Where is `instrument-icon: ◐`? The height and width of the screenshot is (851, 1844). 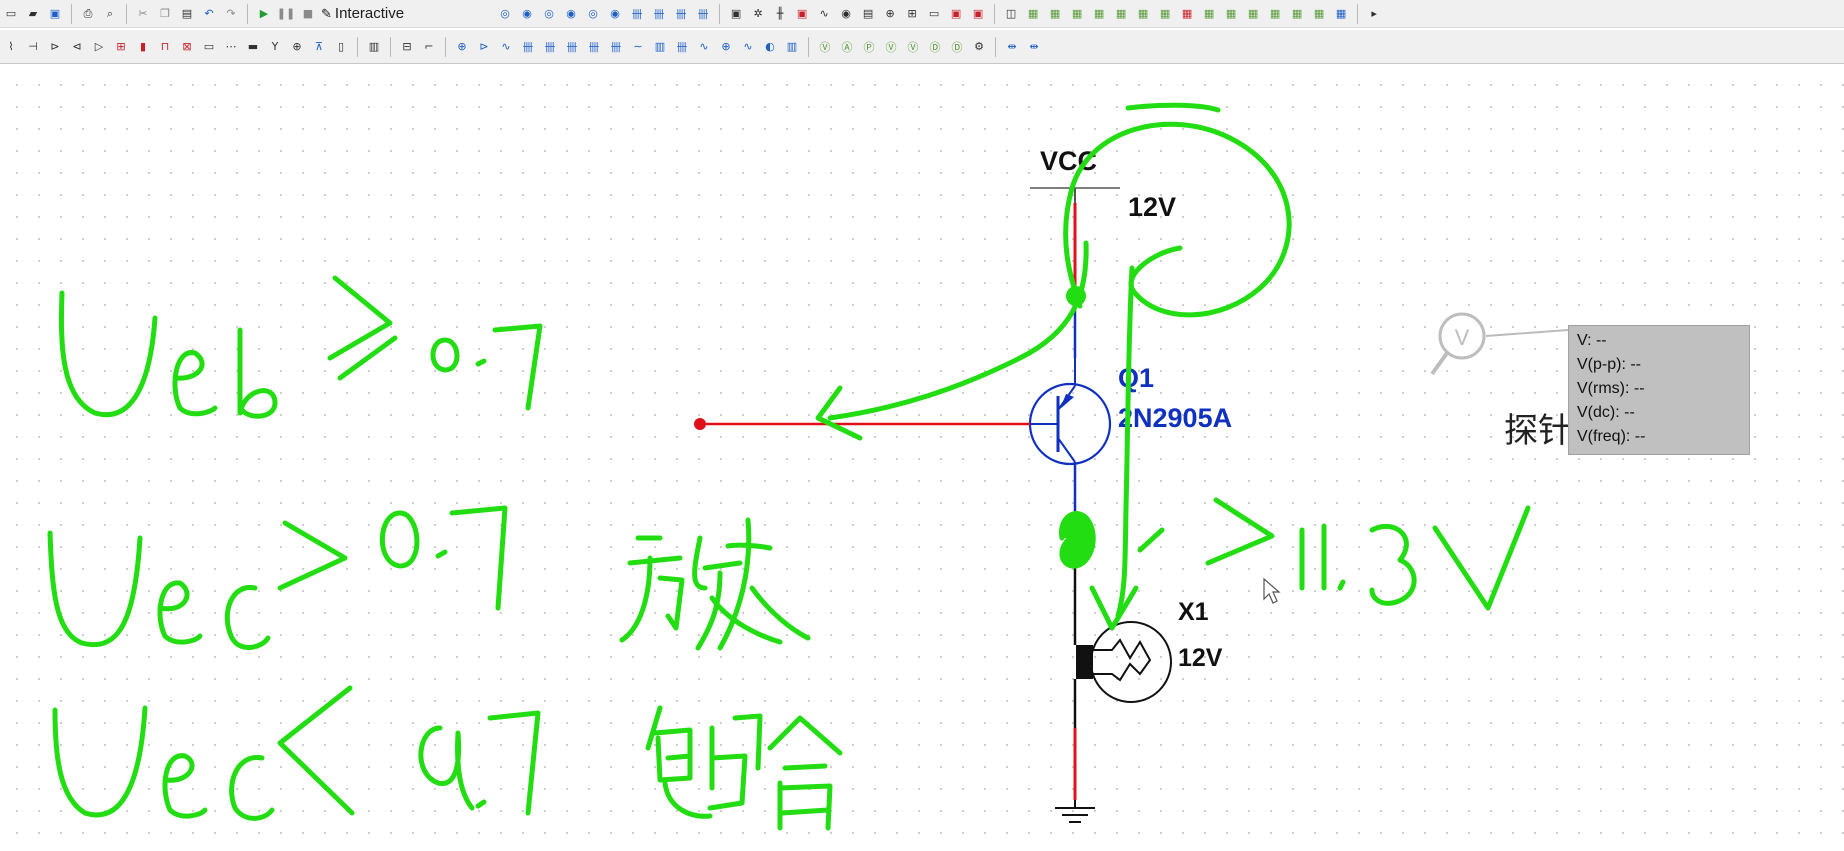 instrument-icon: ◐ is located at coordinates (770, 47).